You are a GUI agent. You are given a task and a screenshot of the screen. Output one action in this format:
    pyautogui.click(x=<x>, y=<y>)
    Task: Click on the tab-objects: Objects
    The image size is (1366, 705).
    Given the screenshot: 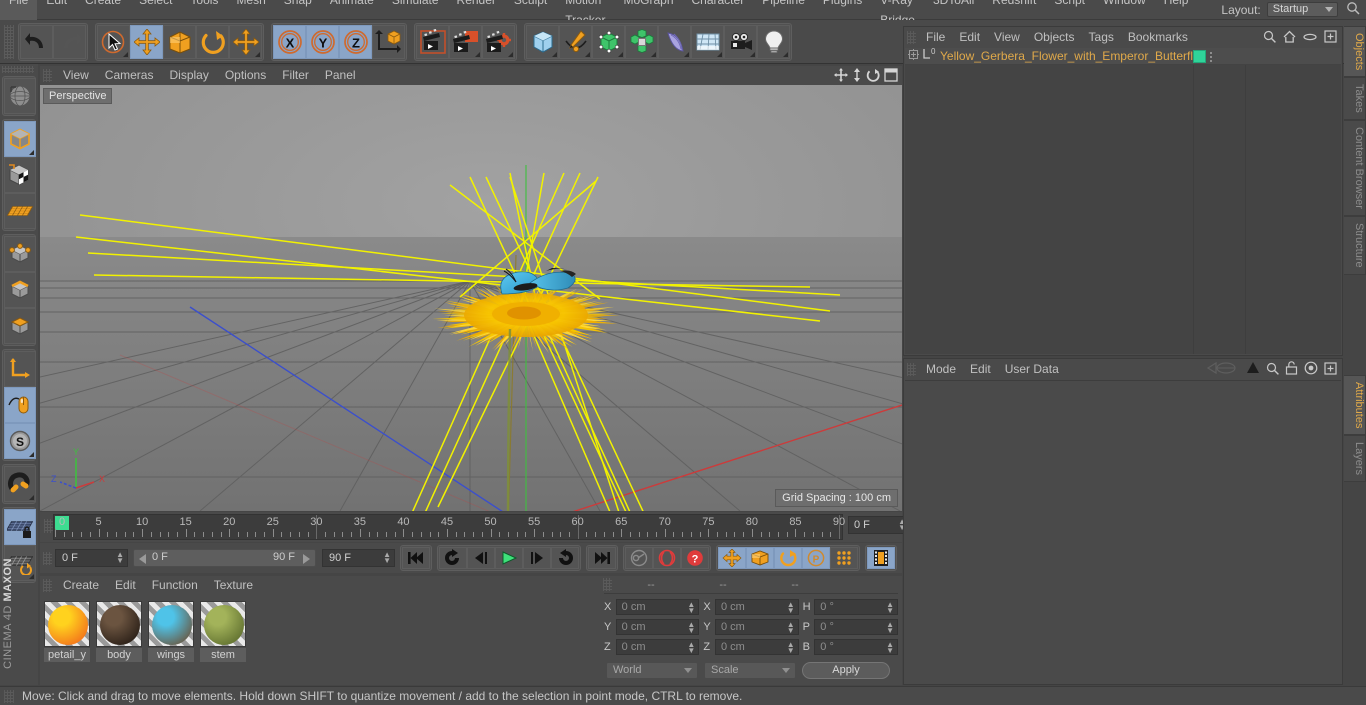 What is the action you would take?
    pyautogui.click(x=1355, y=52)
    